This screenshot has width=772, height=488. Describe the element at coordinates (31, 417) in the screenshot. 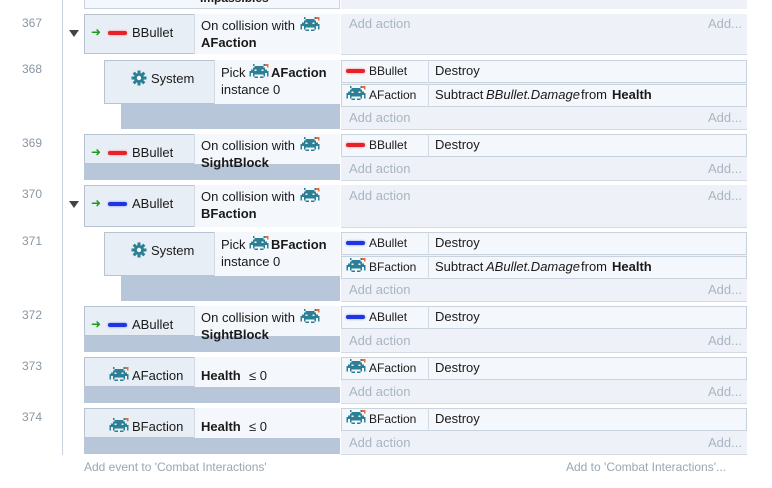

I see `event-number: 374` at that location.